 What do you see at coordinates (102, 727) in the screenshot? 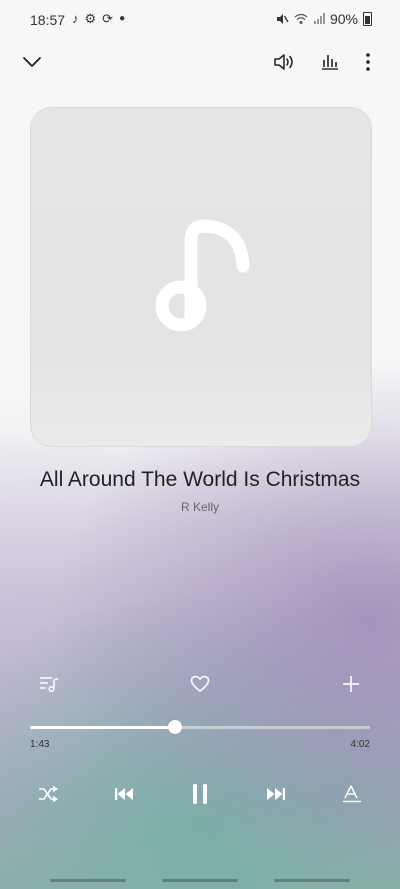
I see `seek-bar-progress` at bounding box center [102, 727].